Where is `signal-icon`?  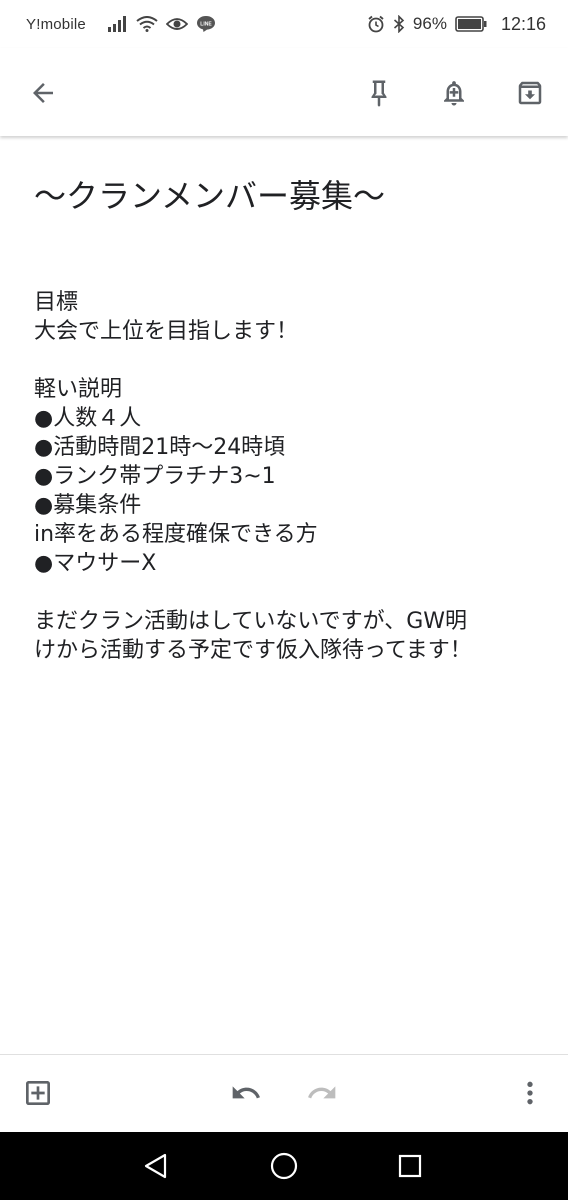
signal-icon is located at coordinates (117, 24).